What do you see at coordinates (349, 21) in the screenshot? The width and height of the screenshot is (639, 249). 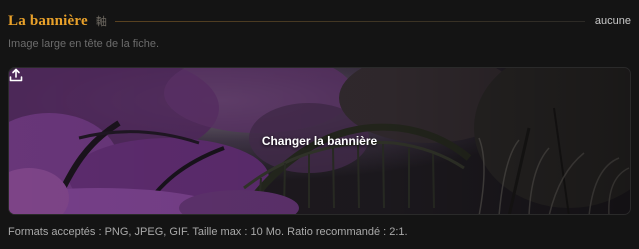 I see `title-divider` at bounding box center [349, 21].